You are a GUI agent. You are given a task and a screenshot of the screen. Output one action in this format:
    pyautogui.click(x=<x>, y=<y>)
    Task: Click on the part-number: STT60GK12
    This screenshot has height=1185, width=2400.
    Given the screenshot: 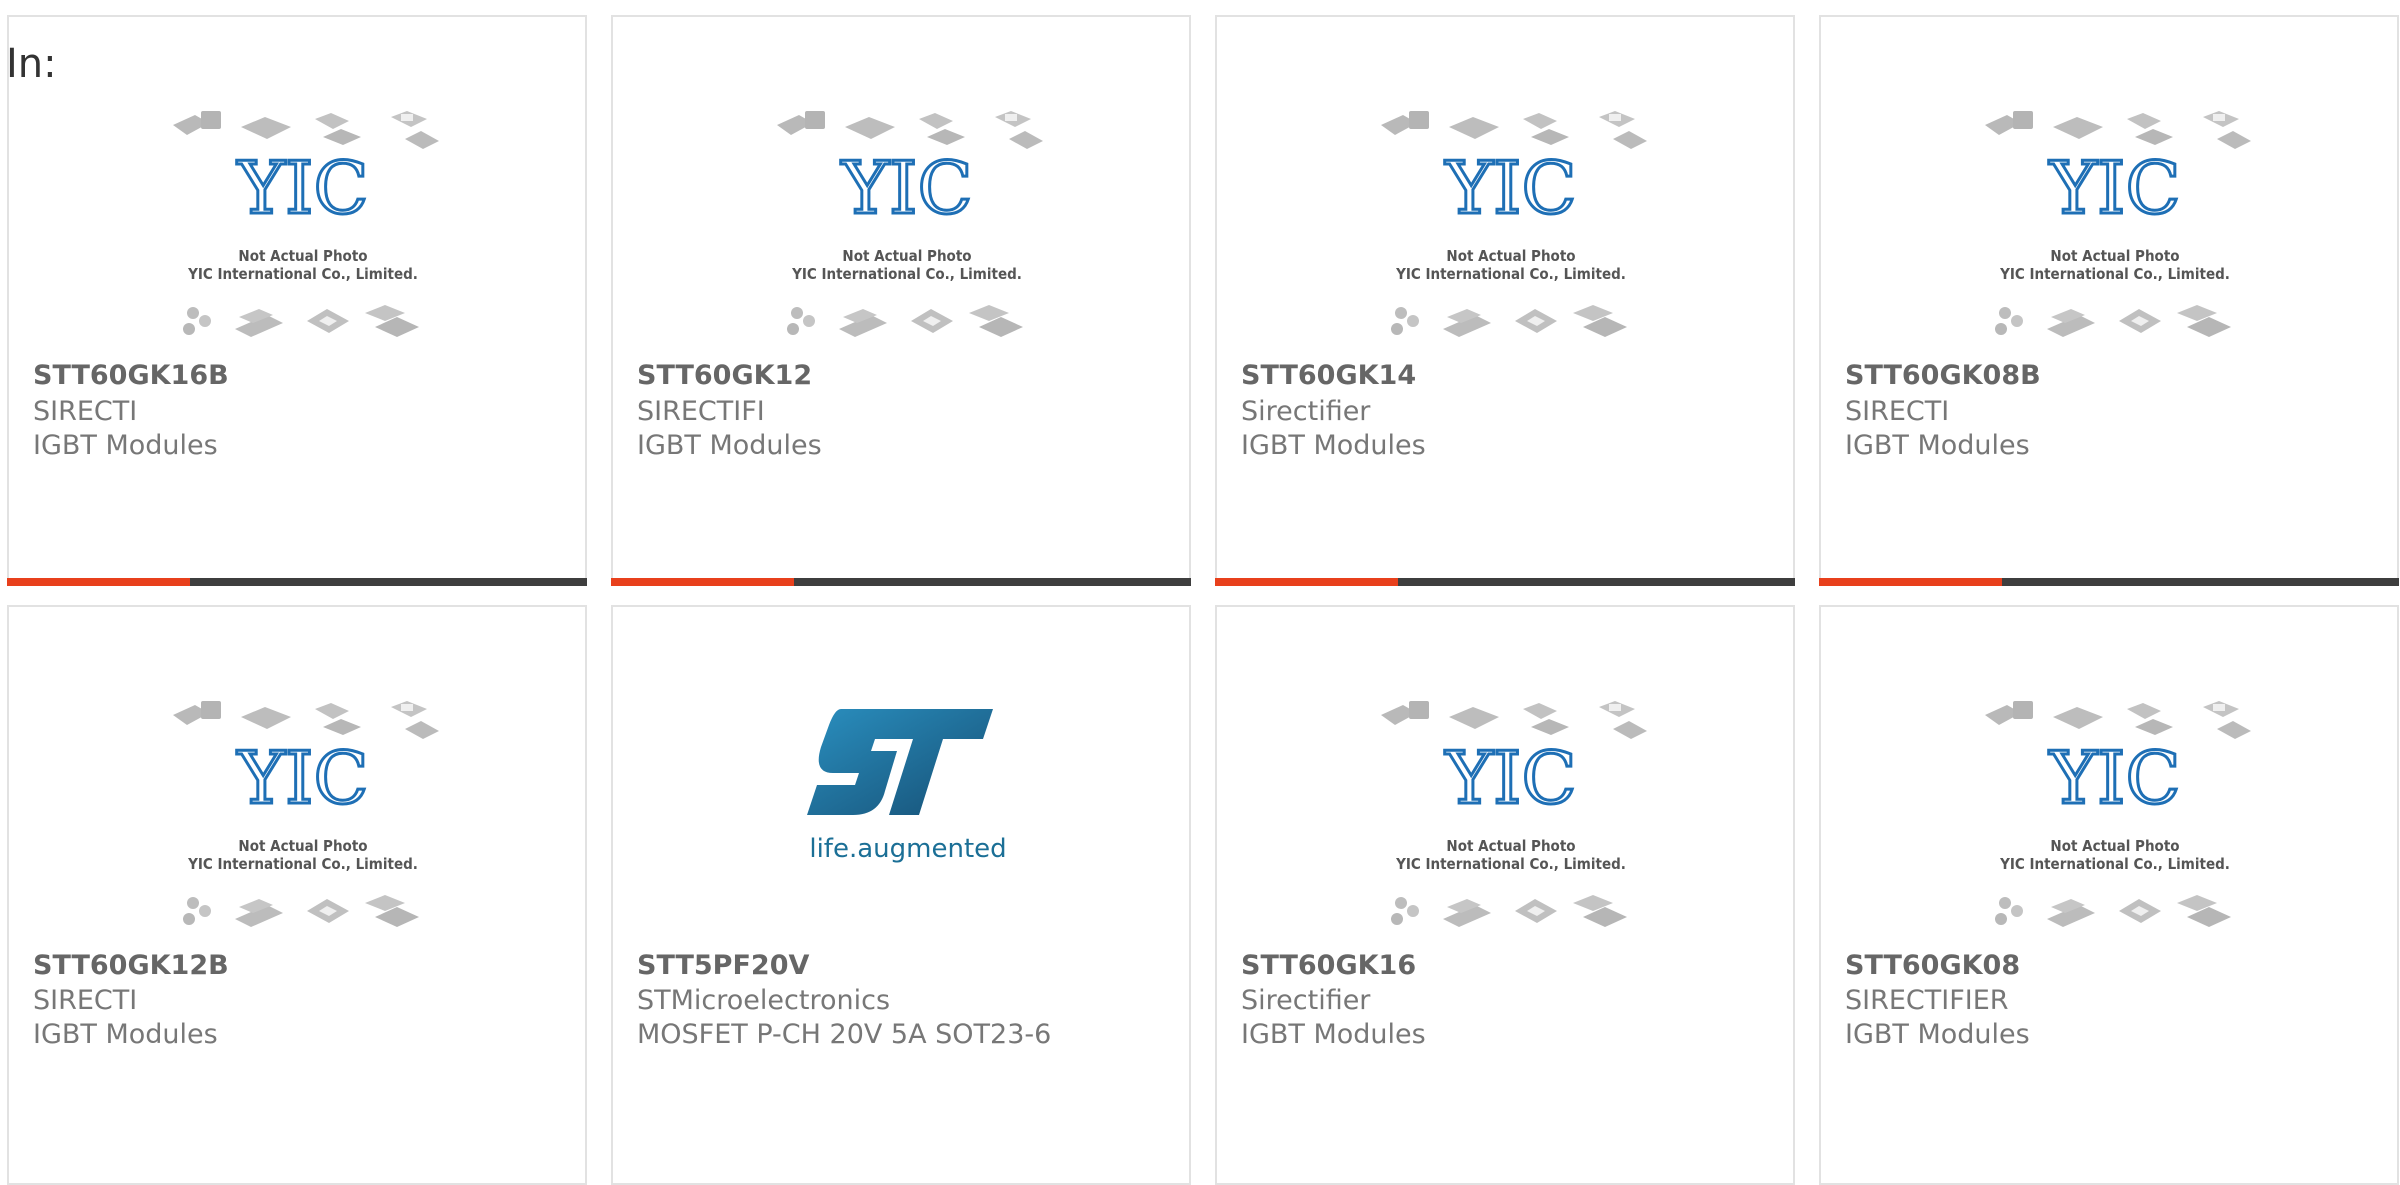 What is the action you would take?
    pyautogui.click(x=724, y=376)
    